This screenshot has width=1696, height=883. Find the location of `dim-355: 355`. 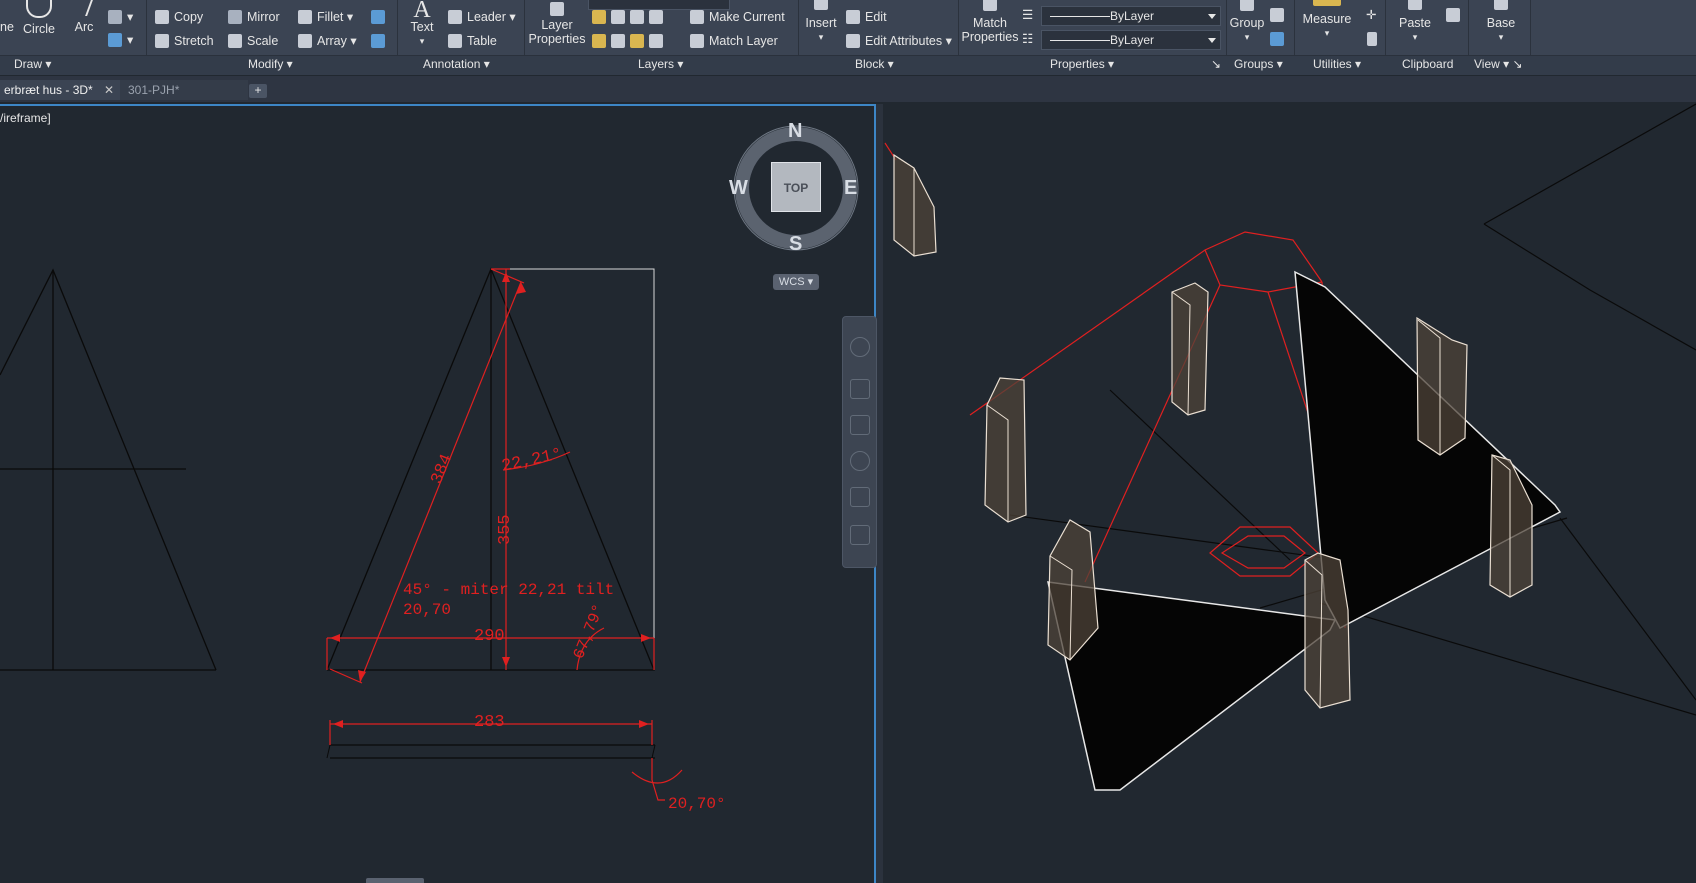

dim-355: 355 is located at coordinates (505, 529).